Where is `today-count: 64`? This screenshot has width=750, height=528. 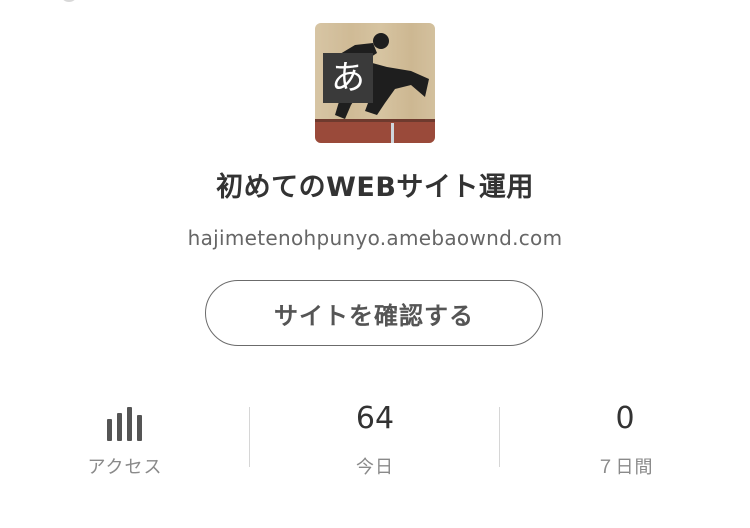 today-count: 64 is located at coordinates (375, 418).